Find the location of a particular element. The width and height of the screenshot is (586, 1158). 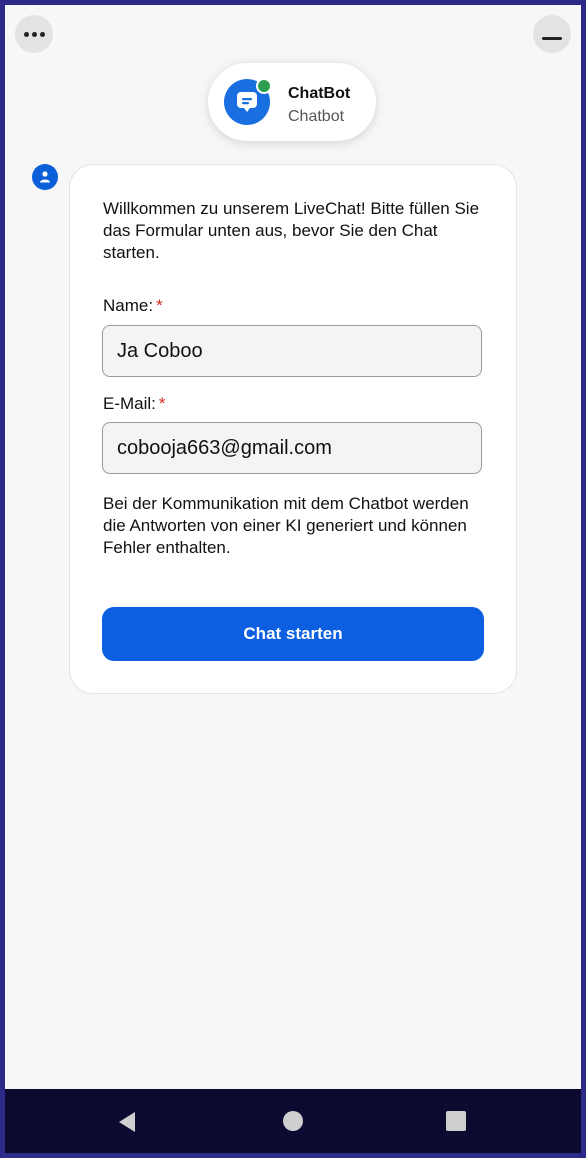

minimize-button is located at coordinates (552, 34).